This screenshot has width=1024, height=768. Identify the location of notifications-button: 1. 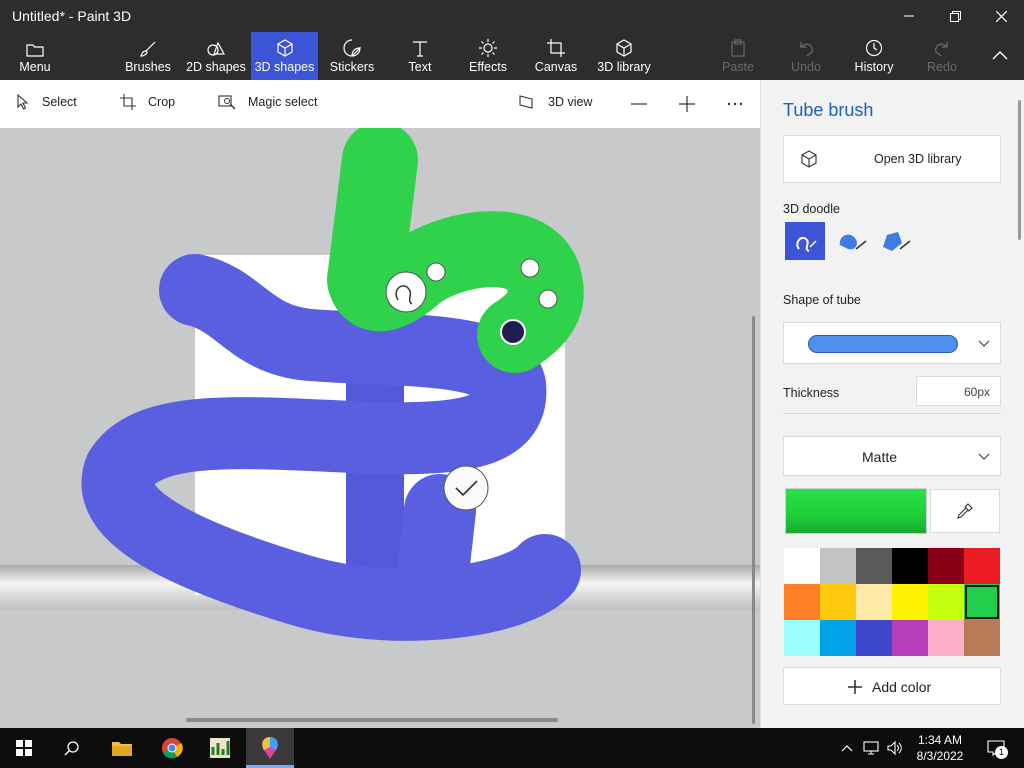
(996, 748).